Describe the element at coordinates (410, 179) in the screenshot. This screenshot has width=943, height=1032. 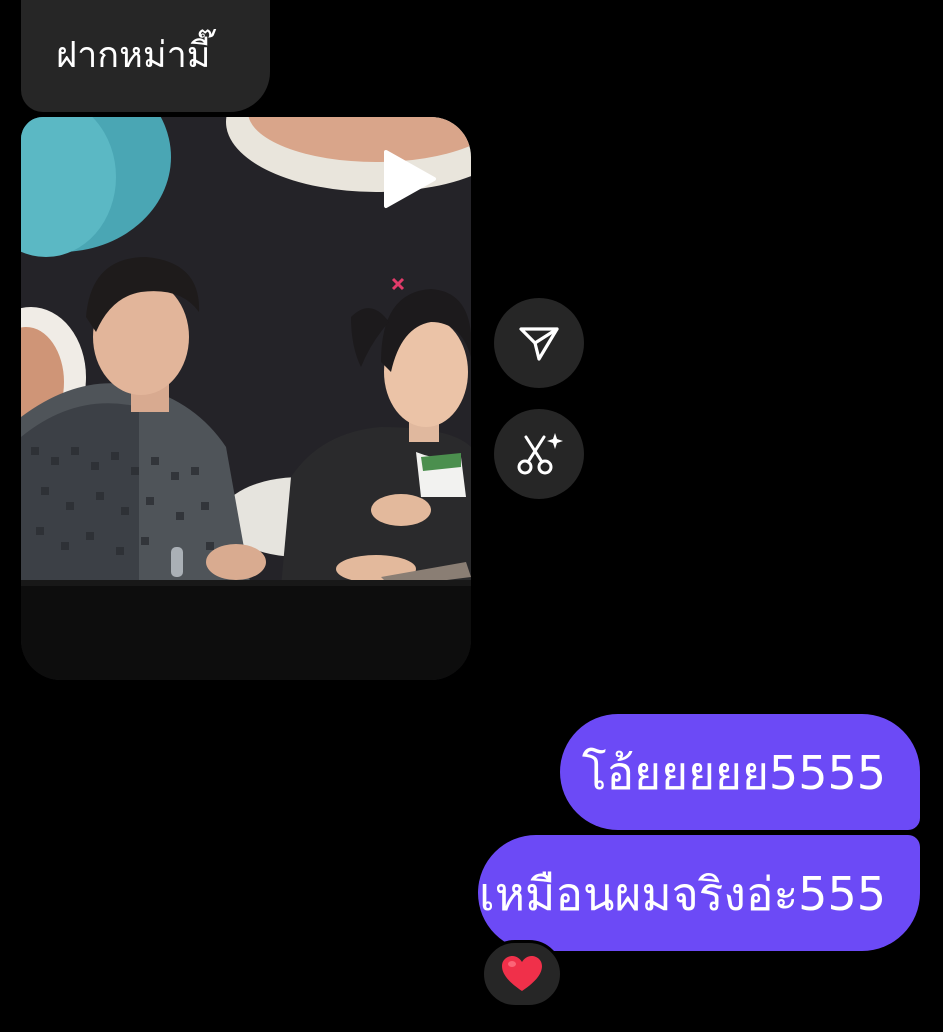
I see `play-icon` at that location.